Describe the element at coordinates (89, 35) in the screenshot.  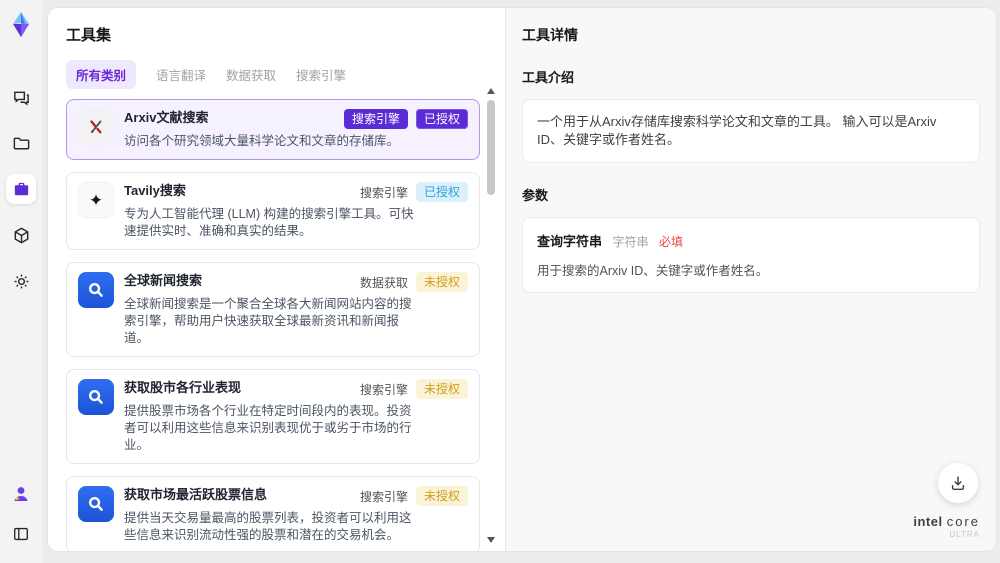
I see `page-title: 工具集` at that location.